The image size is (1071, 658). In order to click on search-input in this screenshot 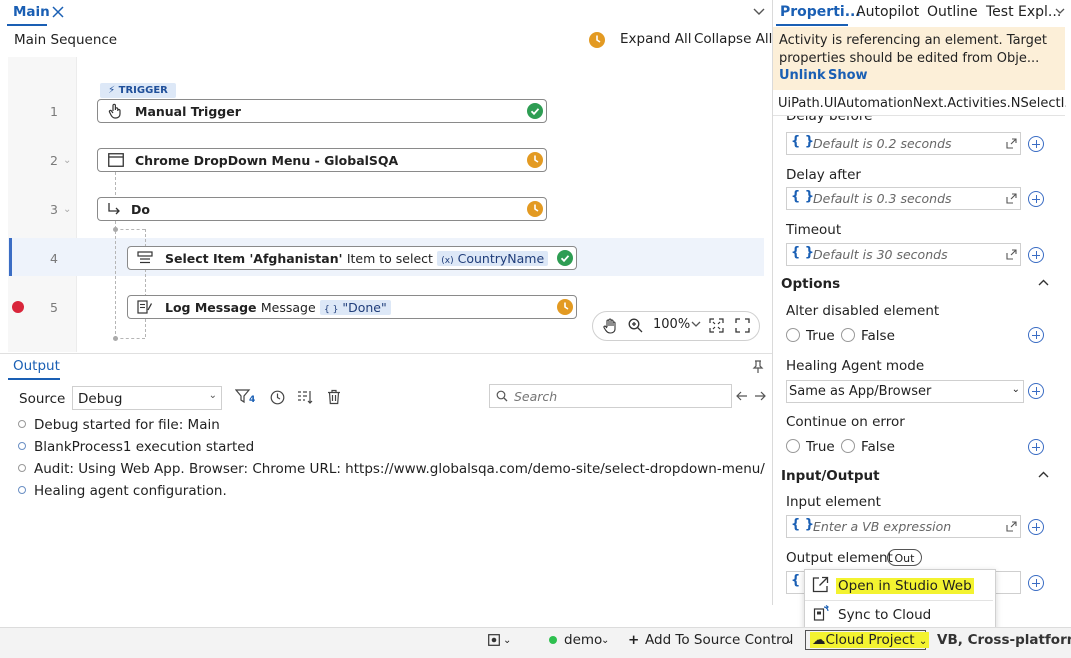, I will do `click(610, 396)`.